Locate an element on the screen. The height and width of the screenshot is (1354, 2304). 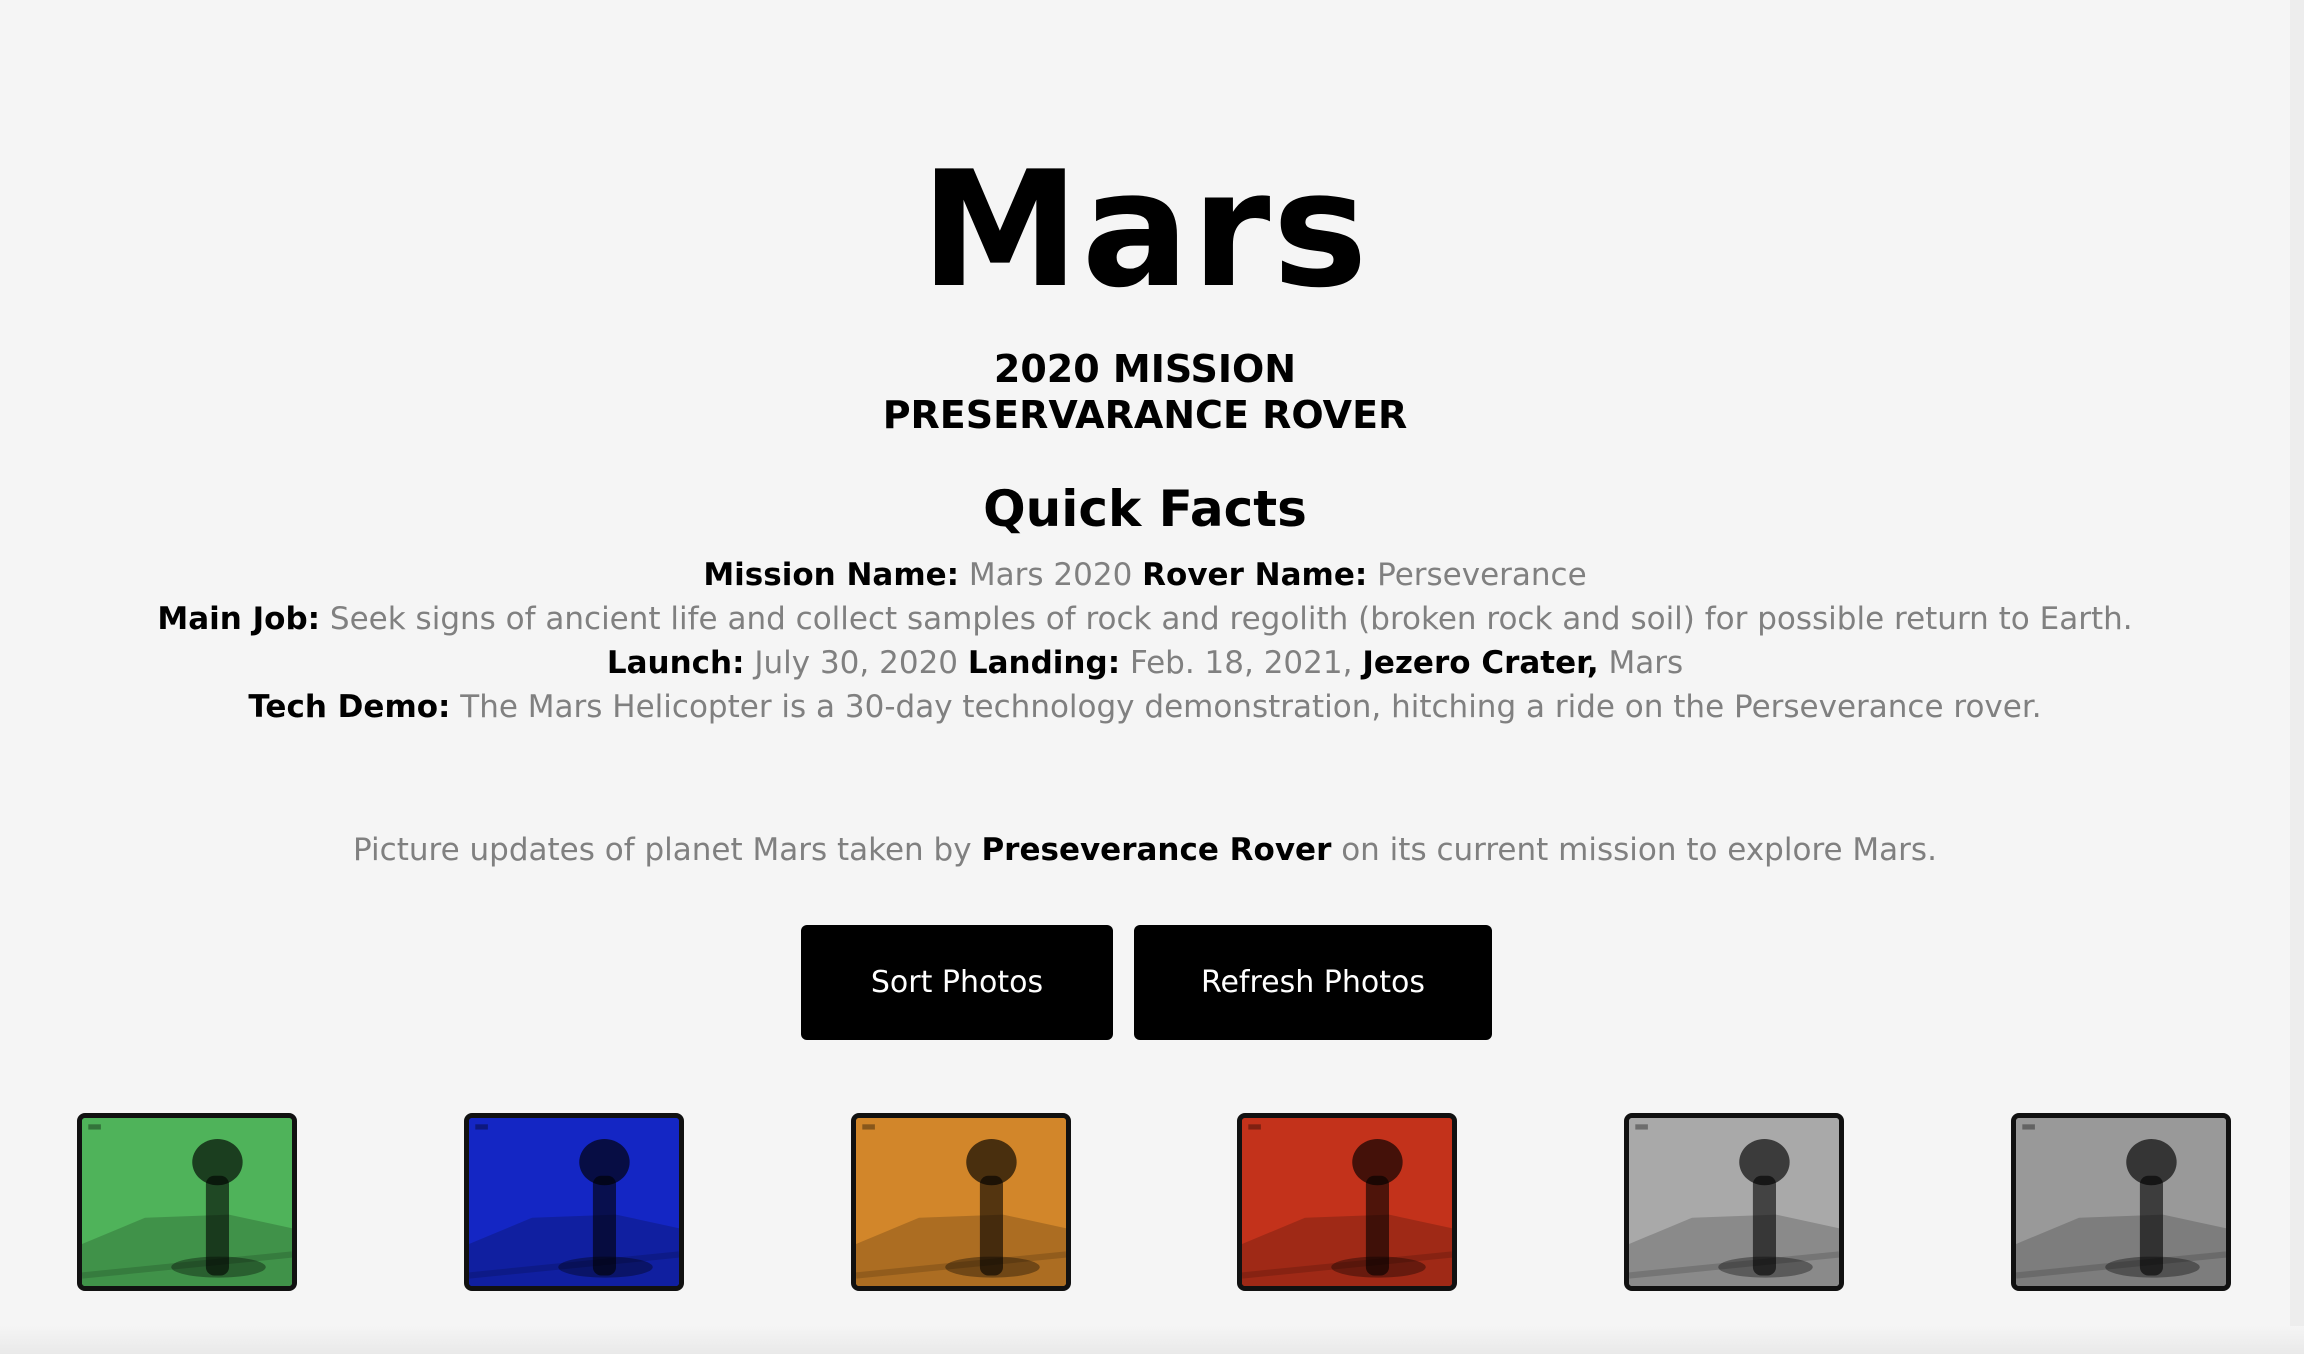
mission-line-2: PRESERVARANCE ROVER is located at coordinates (1145, 415).